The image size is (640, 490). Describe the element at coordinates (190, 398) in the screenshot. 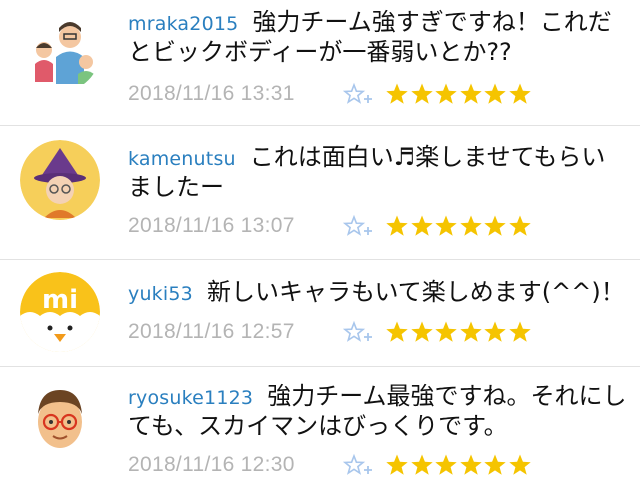

I see `username-link: ryosuke1123` at that location.